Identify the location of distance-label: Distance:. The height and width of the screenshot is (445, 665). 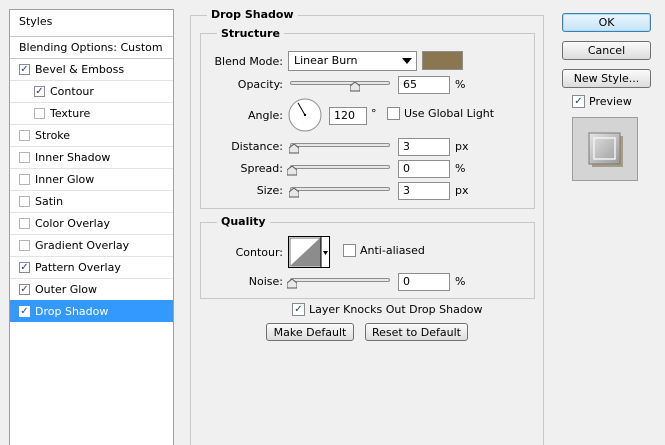
(257, 146).